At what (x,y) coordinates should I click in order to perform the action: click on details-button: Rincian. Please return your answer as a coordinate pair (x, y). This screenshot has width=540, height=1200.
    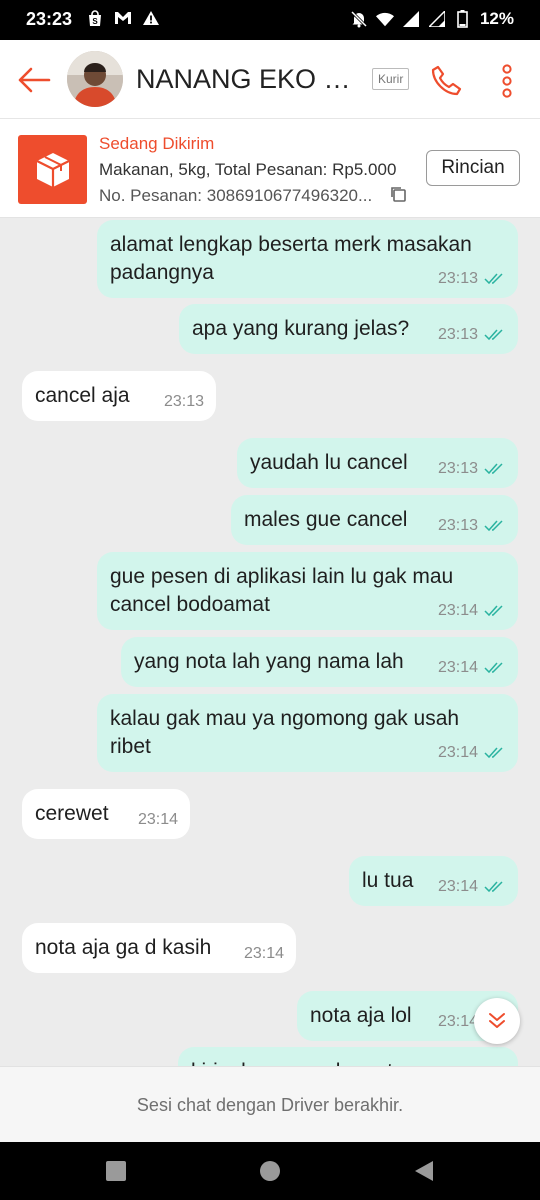
    Looking at the image, I should click on (473, 168).